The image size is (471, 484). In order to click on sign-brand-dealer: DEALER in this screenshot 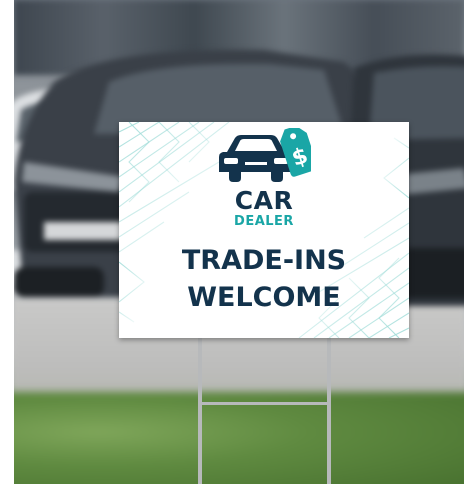, I will do `click(264, 221)`.